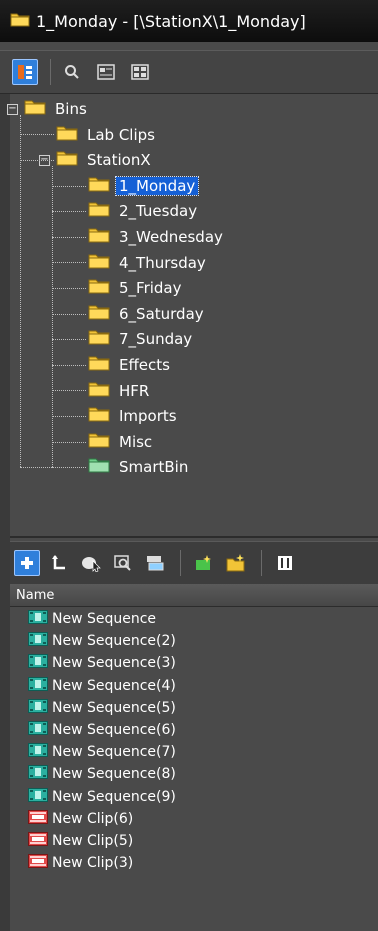  I want to click on go-up-button, so click(59, 563).